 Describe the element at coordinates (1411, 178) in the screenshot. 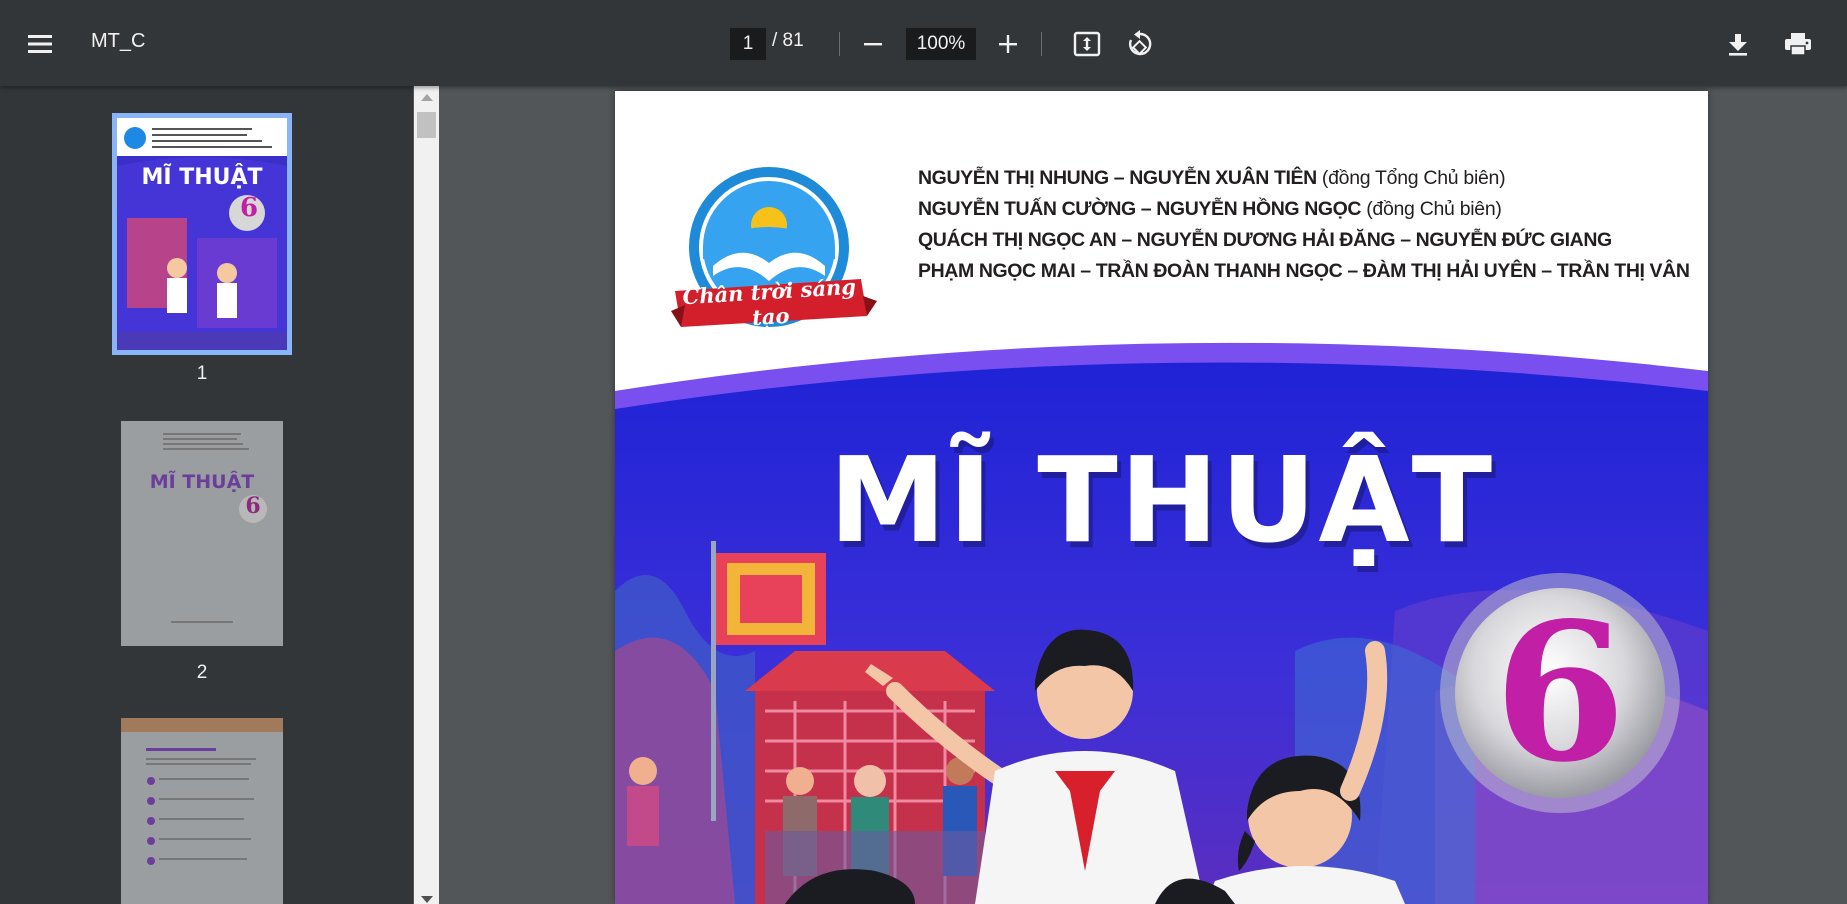

I see `author-role: (đồng Tổng Chủ biên)` at that location.